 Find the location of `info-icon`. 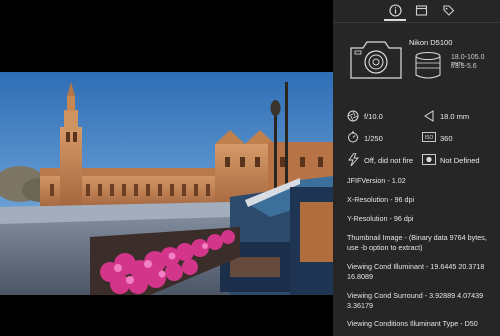

info-icon is located at coordinates (395, 10).